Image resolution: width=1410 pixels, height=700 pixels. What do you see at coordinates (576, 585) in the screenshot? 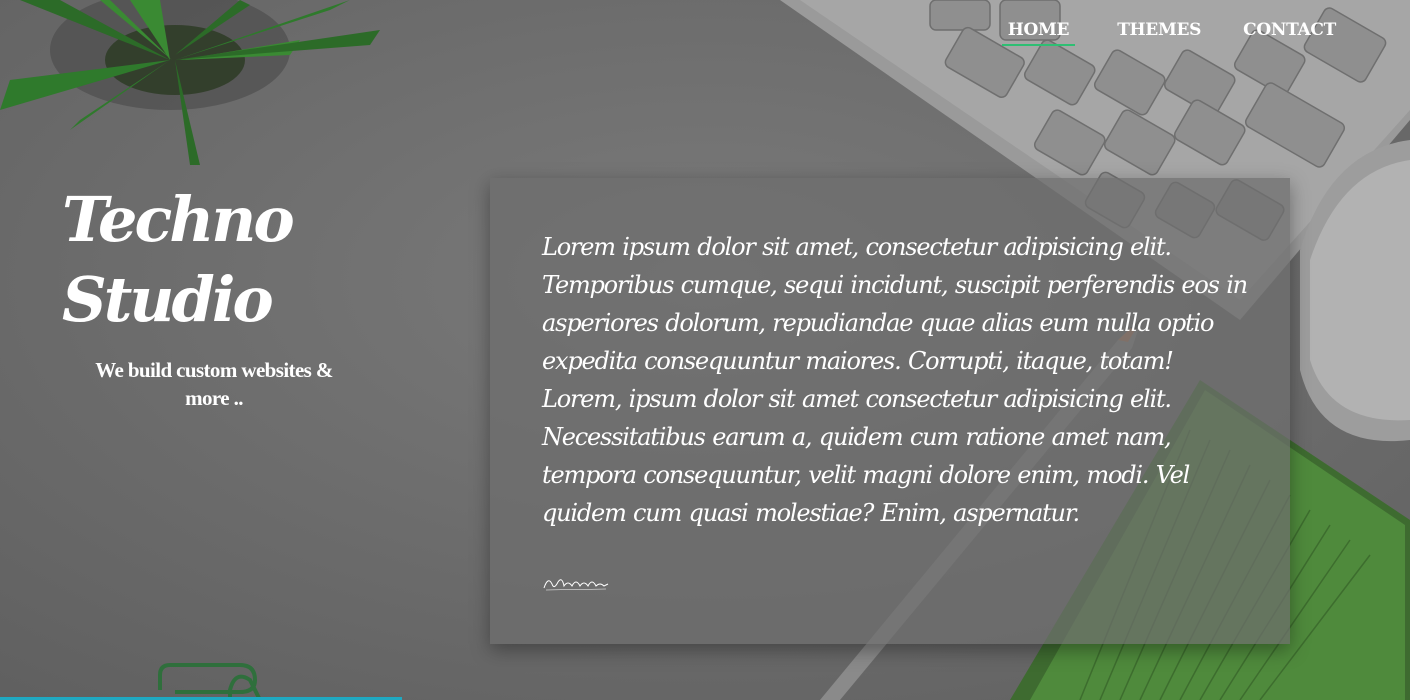
I see `signature-icon` at bounding box center [576, 585].